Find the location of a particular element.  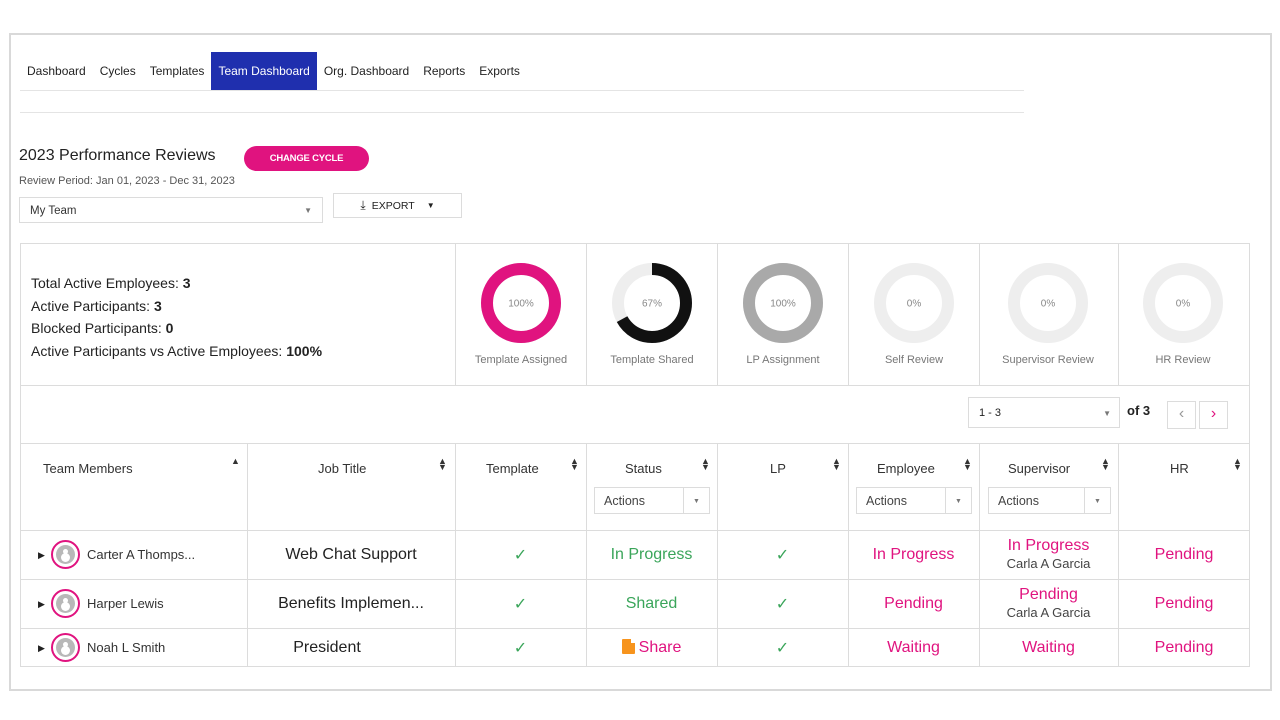

chevron-right-icon: › is located at coordinates (1213, 413).